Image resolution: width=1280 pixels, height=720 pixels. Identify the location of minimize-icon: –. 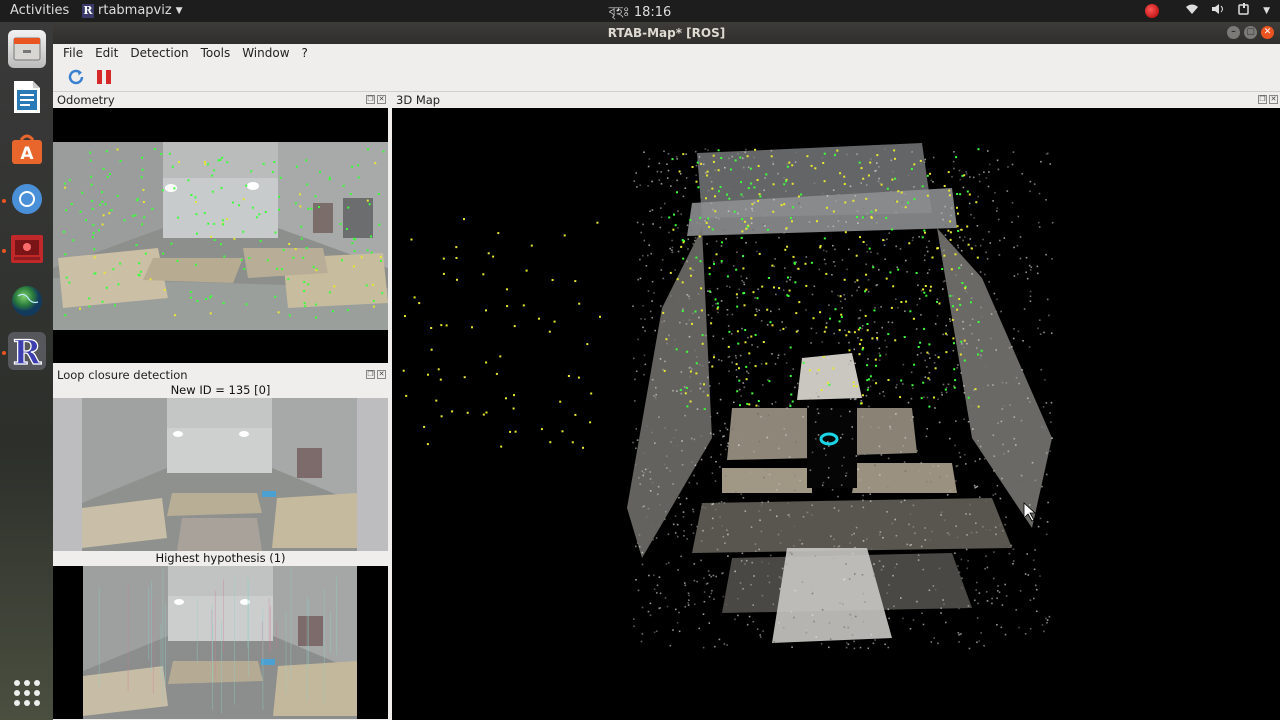
(1233, 32).